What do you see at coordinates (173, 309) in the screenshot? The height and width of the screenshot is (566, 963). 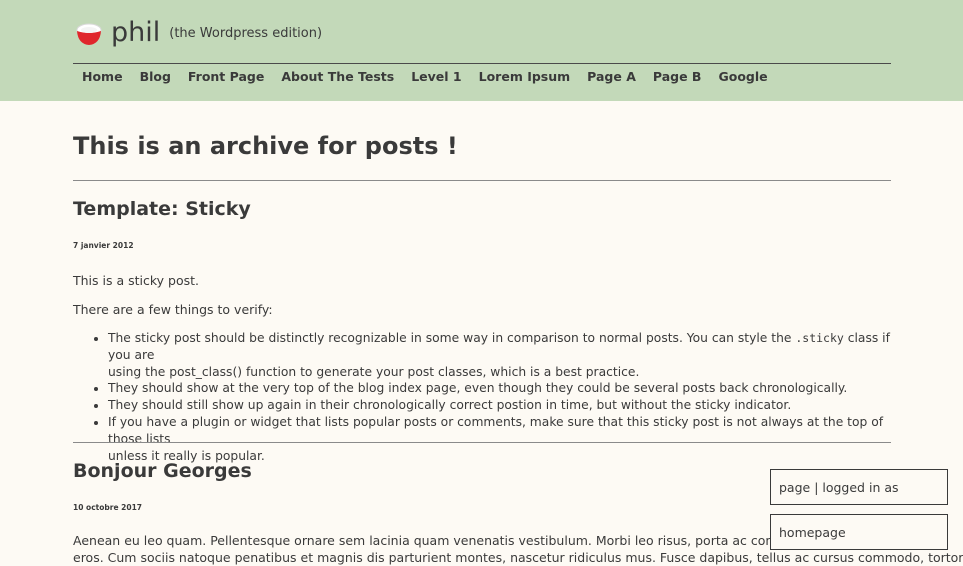 I see `post-paragraph: There are a few things to verify:` at bounding box center [173, 309].